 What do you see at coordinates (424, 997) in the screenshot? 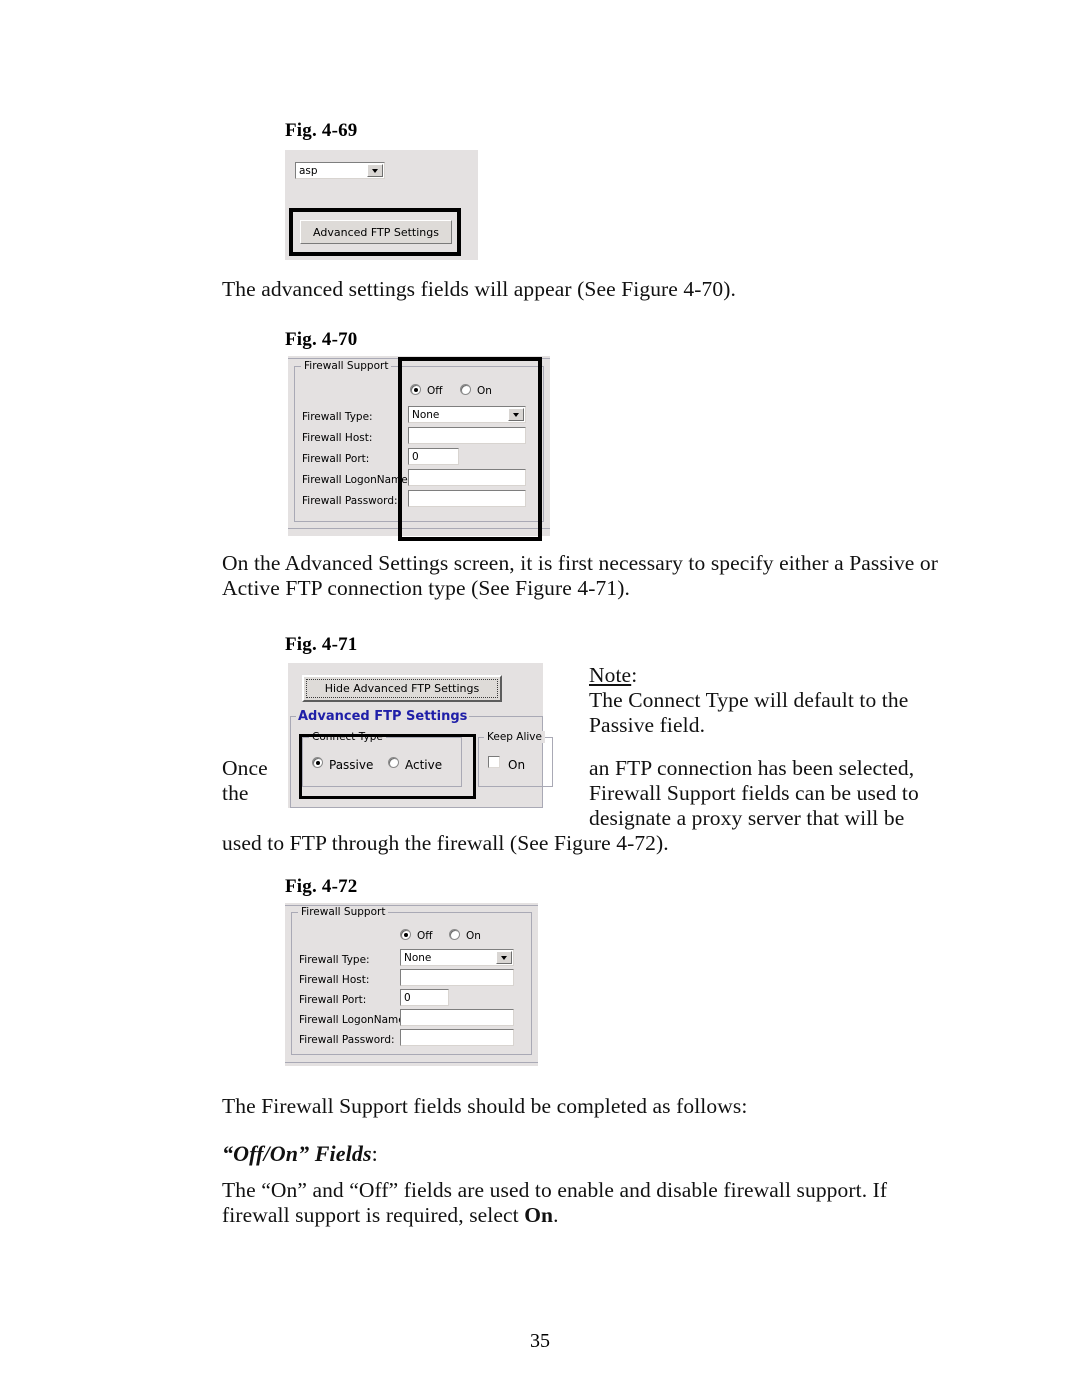
I see `firewall-port-input: 0` at bounding box center [424, 997].